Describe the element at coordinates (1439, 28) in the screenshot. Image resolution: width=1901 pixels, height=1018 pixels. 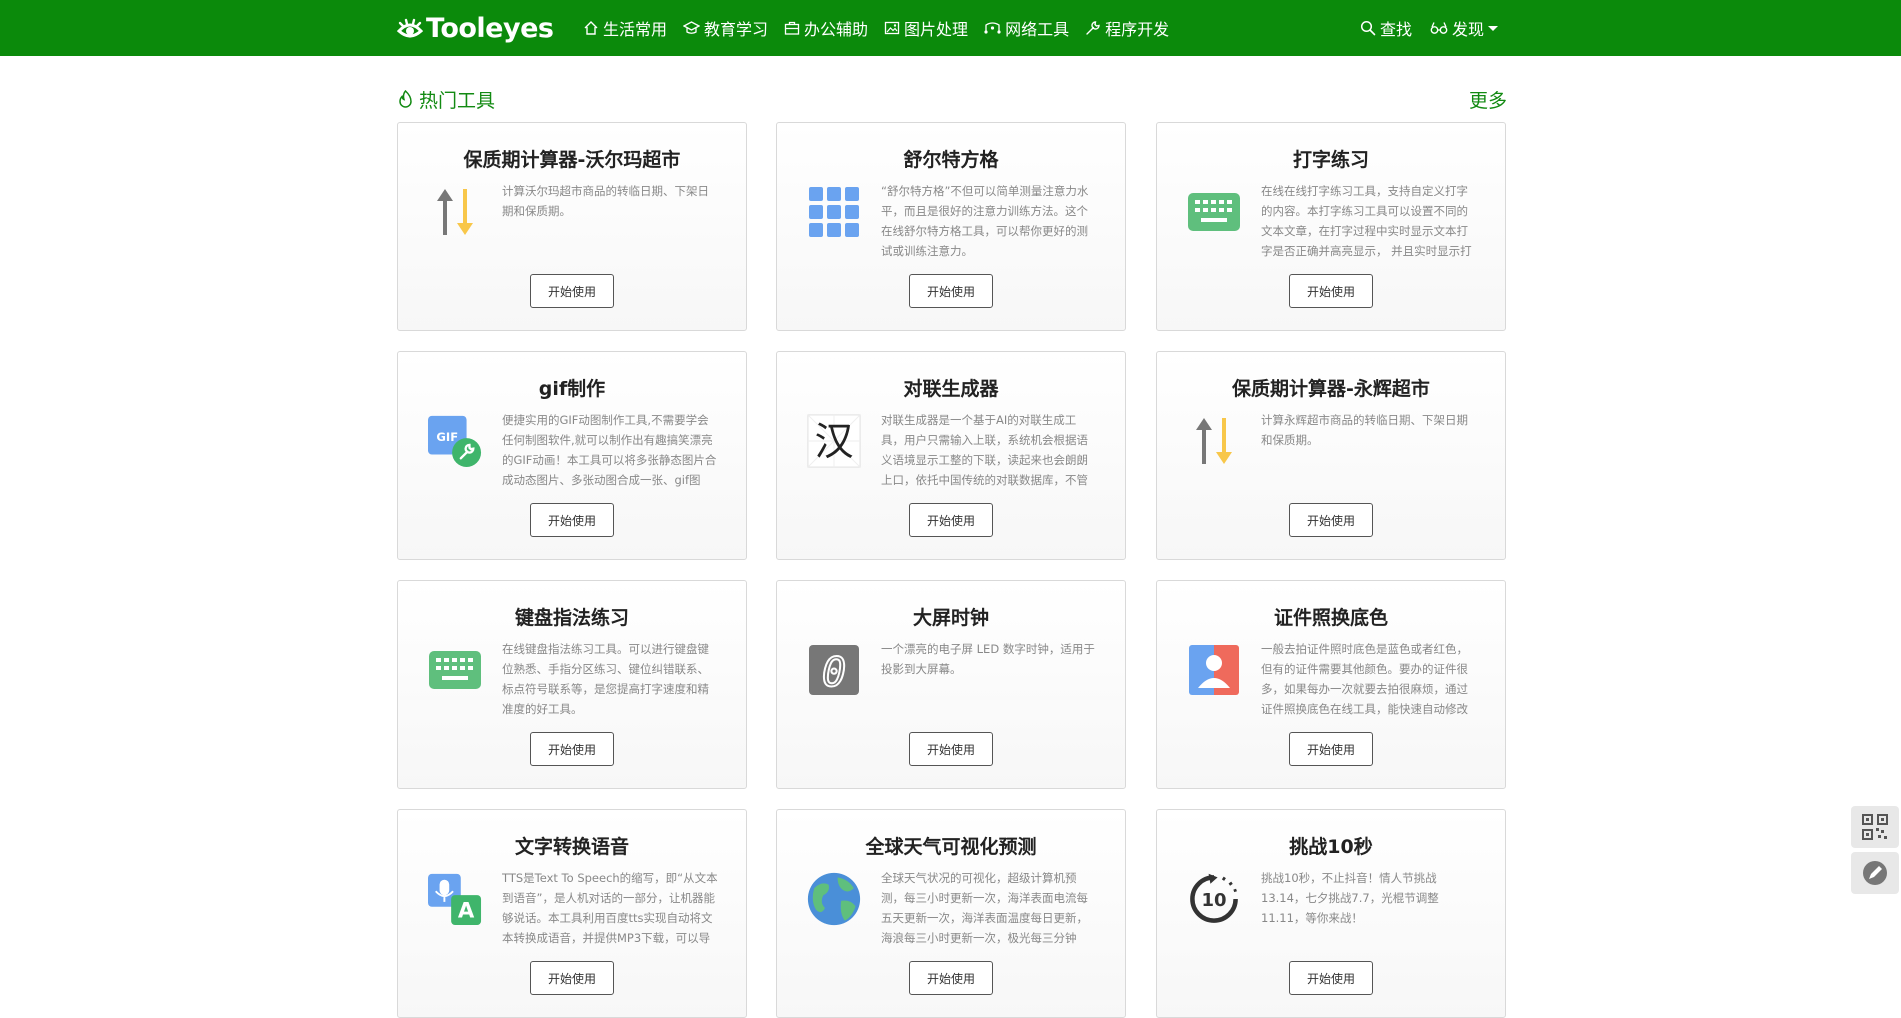
I see `glasses-icon` at that location.